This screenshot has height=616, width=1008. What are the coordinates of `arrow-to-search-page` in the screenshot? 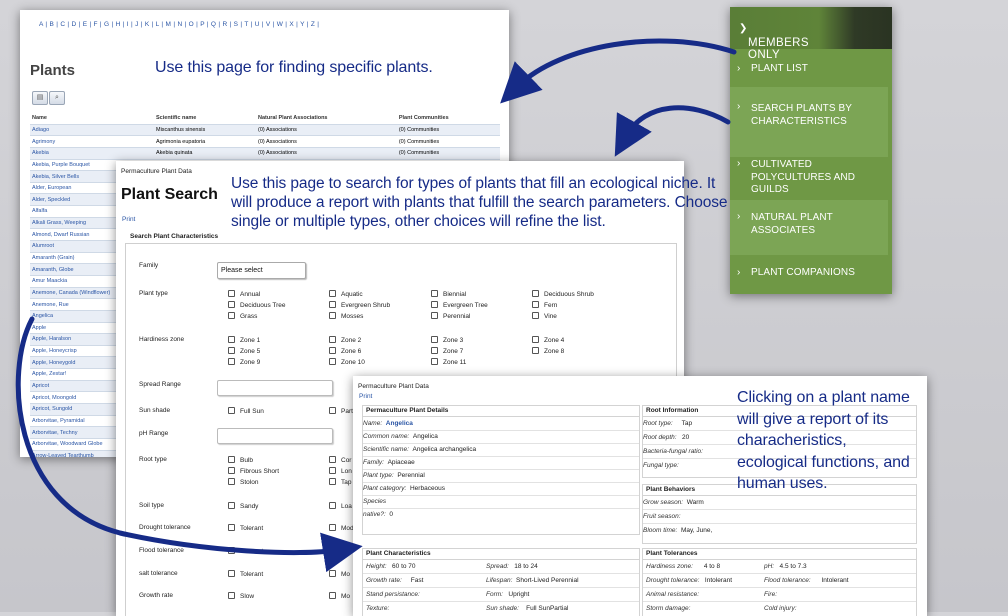 It's located at (672, 131).